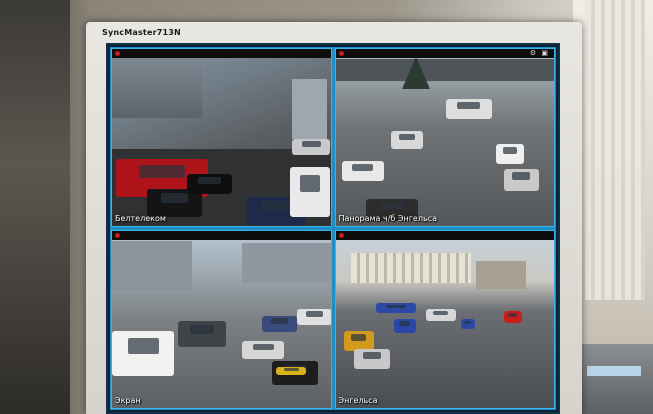 The image size is (653, 414). What do you see at coordinates (221, 53) in the screenshot?
I see `camera-1-header` at bounding box center [221, 53].